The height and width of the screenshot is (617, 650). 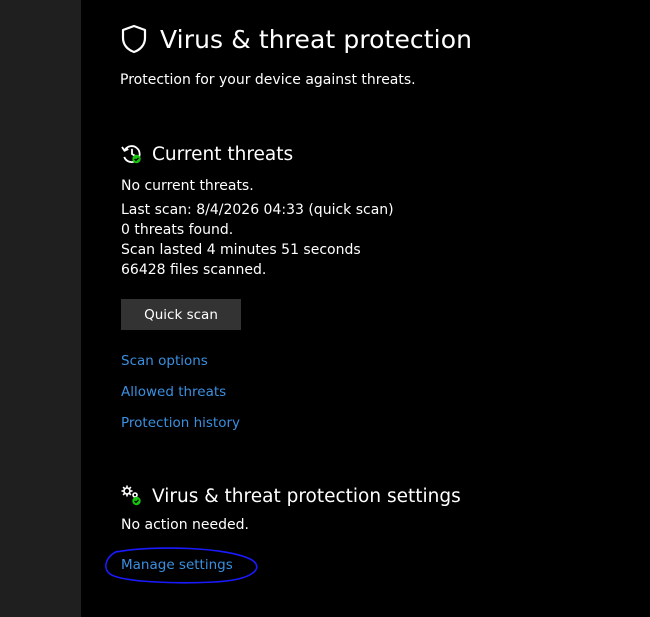 What do you see at coordinates (177, 565) in the screenshot?
I see `manage-settings-link: Manage settings` at bounding box center [177, 565].